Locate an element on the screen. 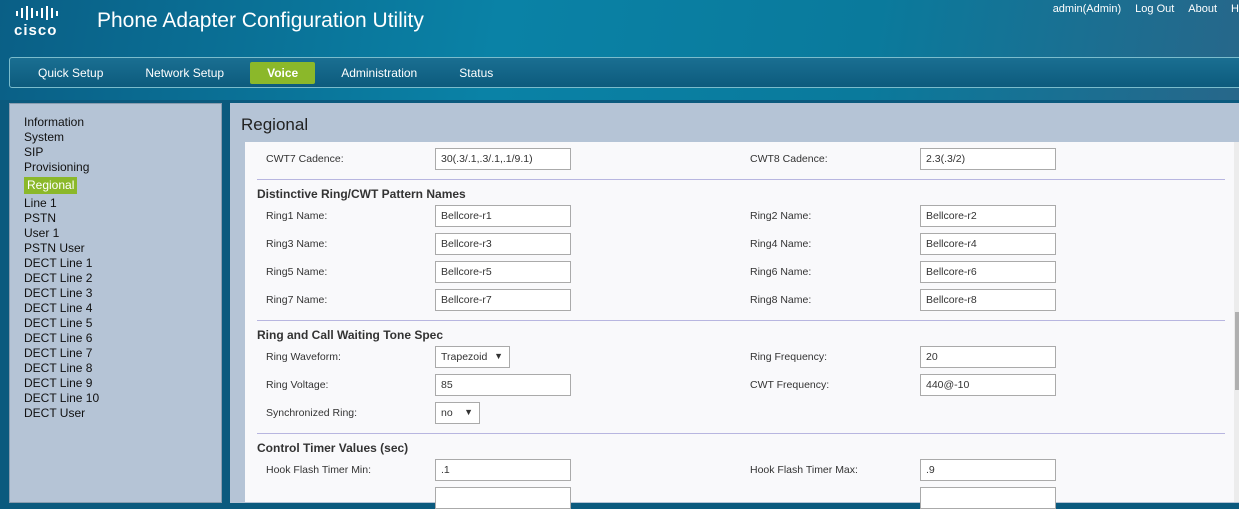  tab-network-setup: Network Setup is located at coordinates (184, 73).